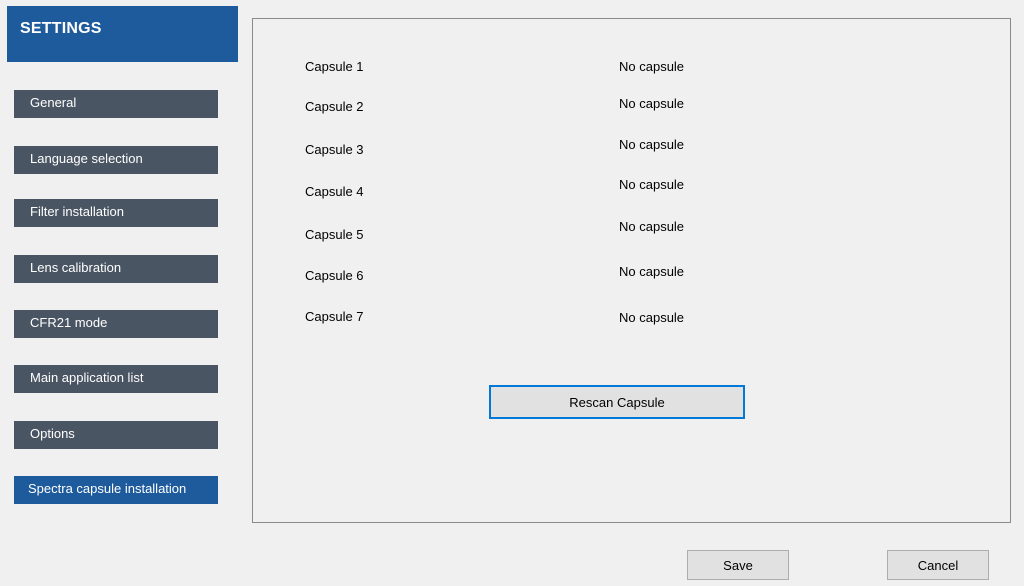 Image resolution: width=1024 pixels, height=586 pixels. I want to click on sidebar-item-label: Main application list, so click(87, 377).